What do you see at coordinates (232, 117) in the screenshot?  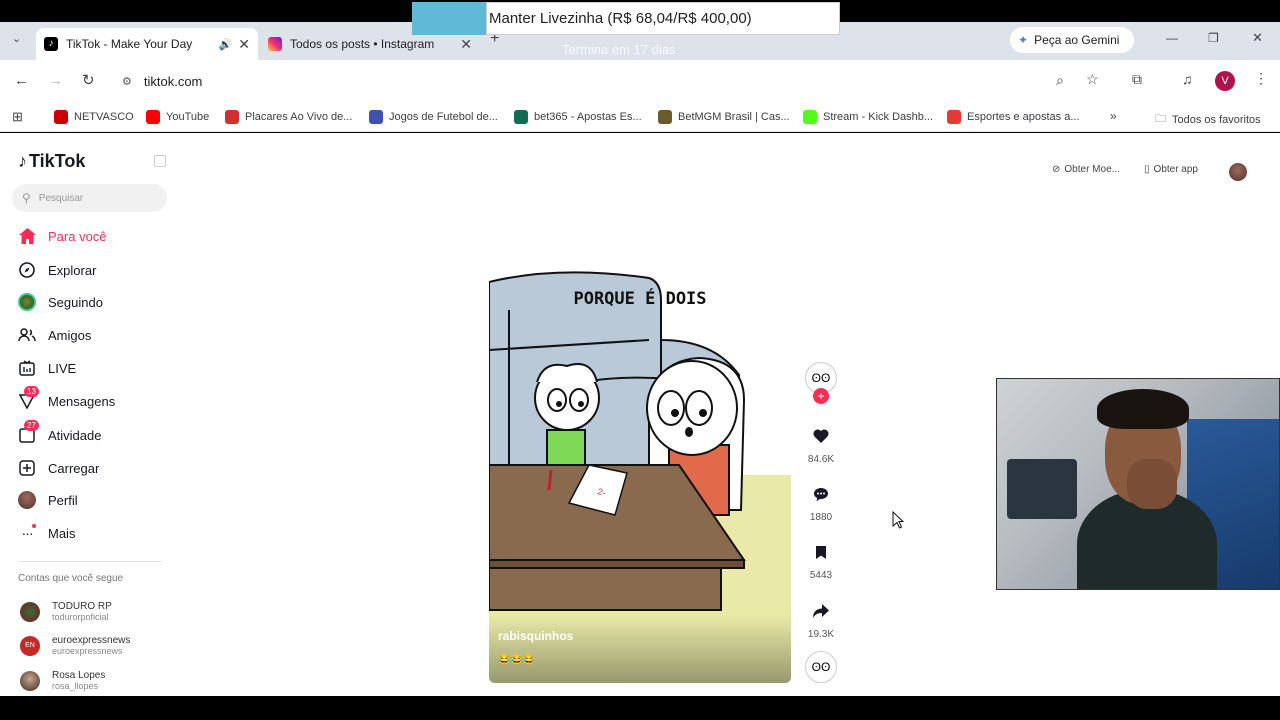 I see `placares-icon` at bounding box center [232, 117].